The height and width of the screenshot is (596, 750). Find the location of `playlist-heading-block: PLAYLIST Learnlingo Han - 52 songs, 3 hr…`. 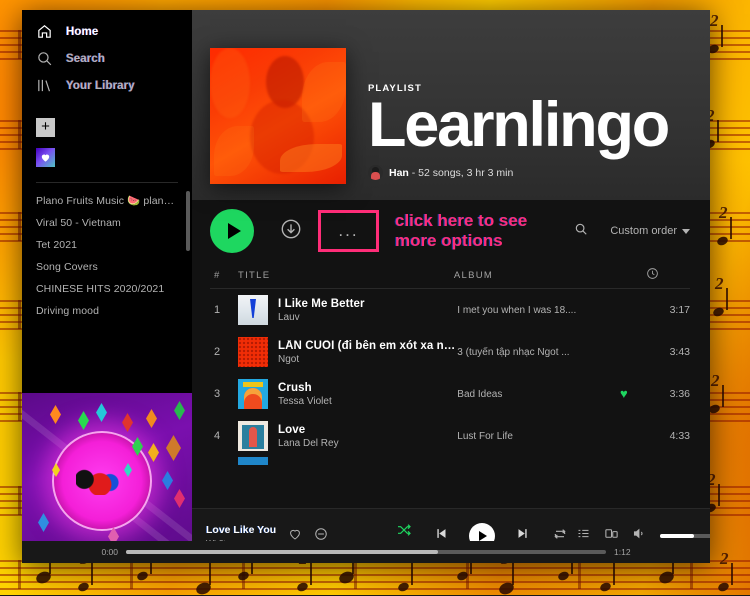

playlist-heading-block: PLAYLIST Learnlingo Han - 52 songs, 3 hr… is located at coordinates (519, 133).